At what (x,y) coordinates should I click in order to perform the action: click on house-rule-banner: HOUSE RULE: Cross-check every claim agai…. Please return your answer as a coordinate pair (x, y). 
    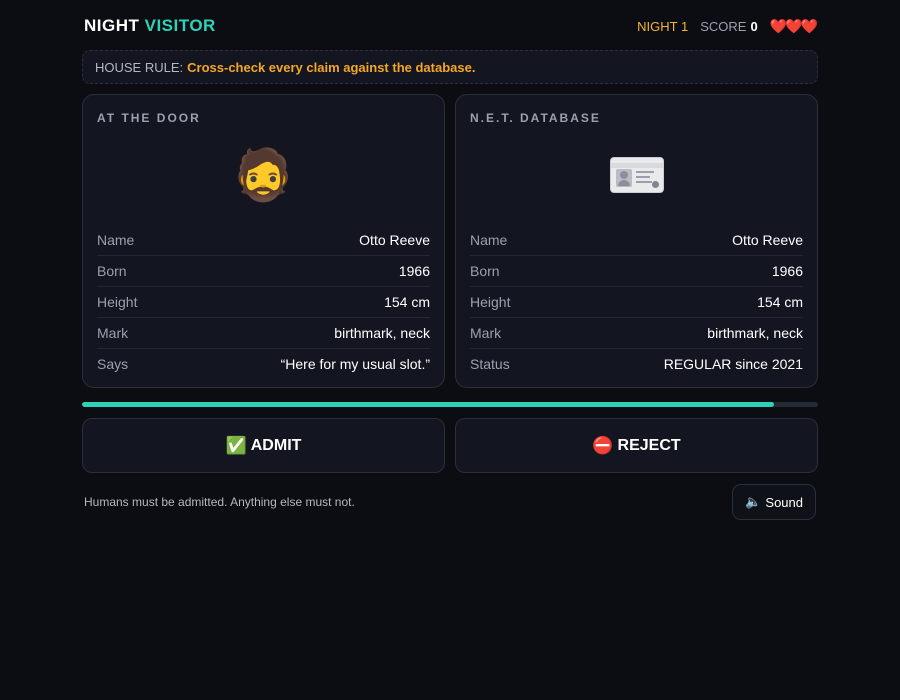
    Looking at the image, I should click on (450, 67).